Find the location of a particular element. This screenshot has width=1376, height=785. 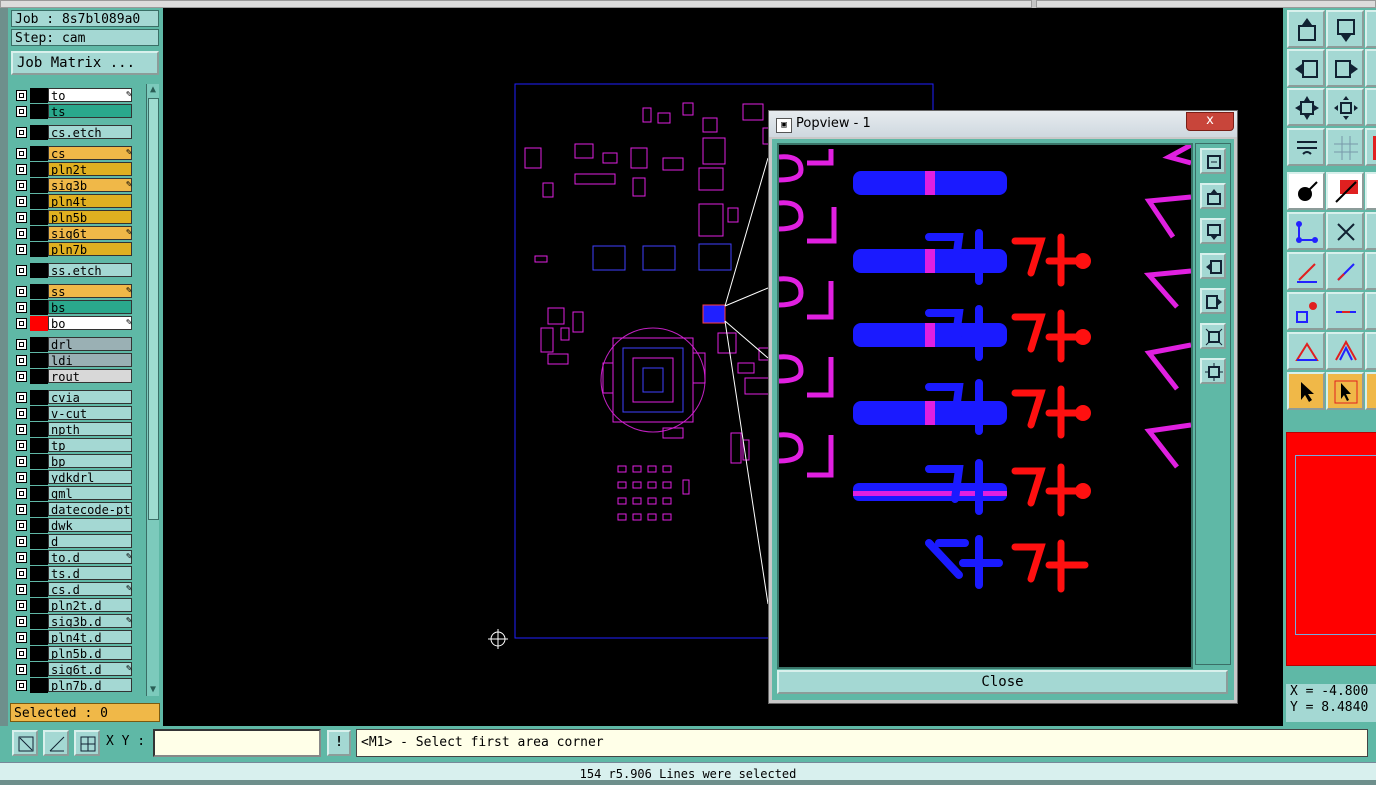

zoom-out-icon is located at coordinates (1213, 371).